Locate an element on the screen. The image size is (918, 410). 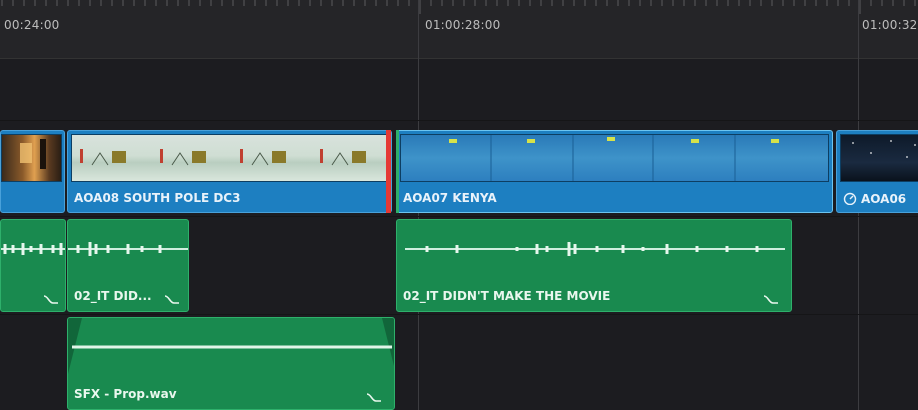
clip-label-text: AOA06 is located at coordinates (884, 199).